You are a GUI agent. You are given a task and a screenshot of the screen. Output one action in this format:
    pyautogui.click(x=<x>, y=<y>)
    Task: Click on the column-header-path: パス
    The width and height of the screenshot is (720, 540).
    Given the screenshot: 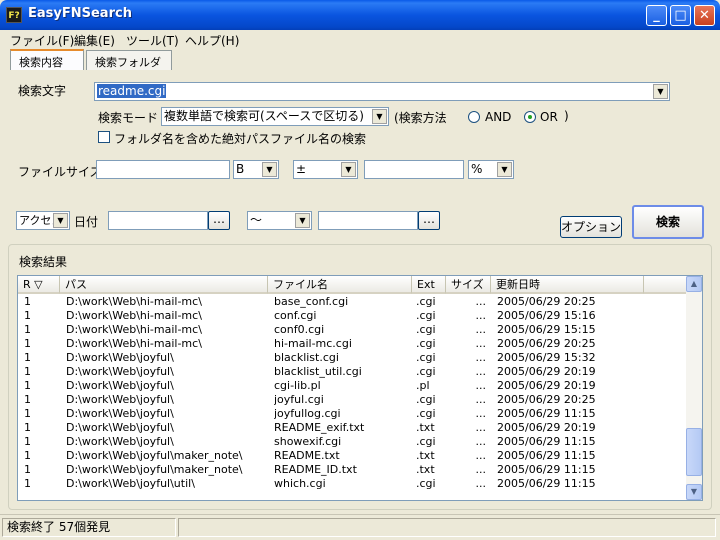 What is the action you would take?
    pyautogui.click(x=164, y=285)
    